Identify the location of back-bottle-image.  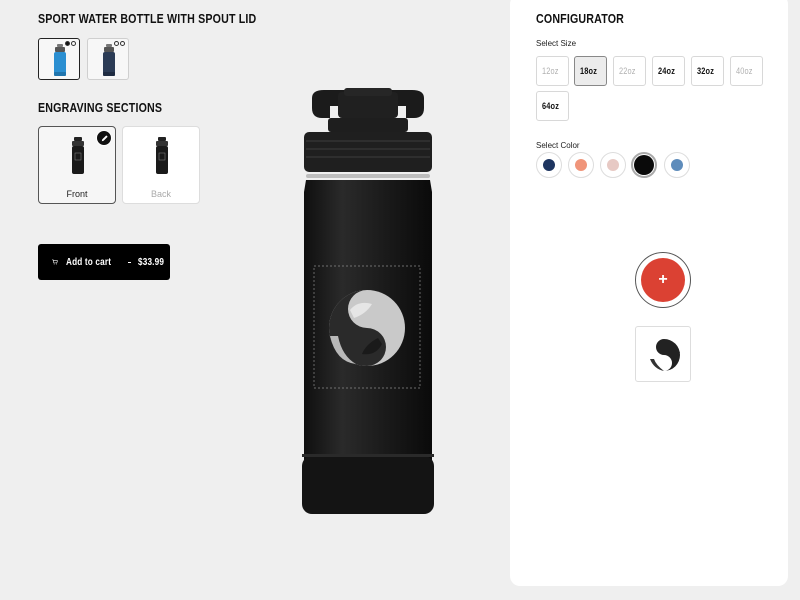
(162, 155).